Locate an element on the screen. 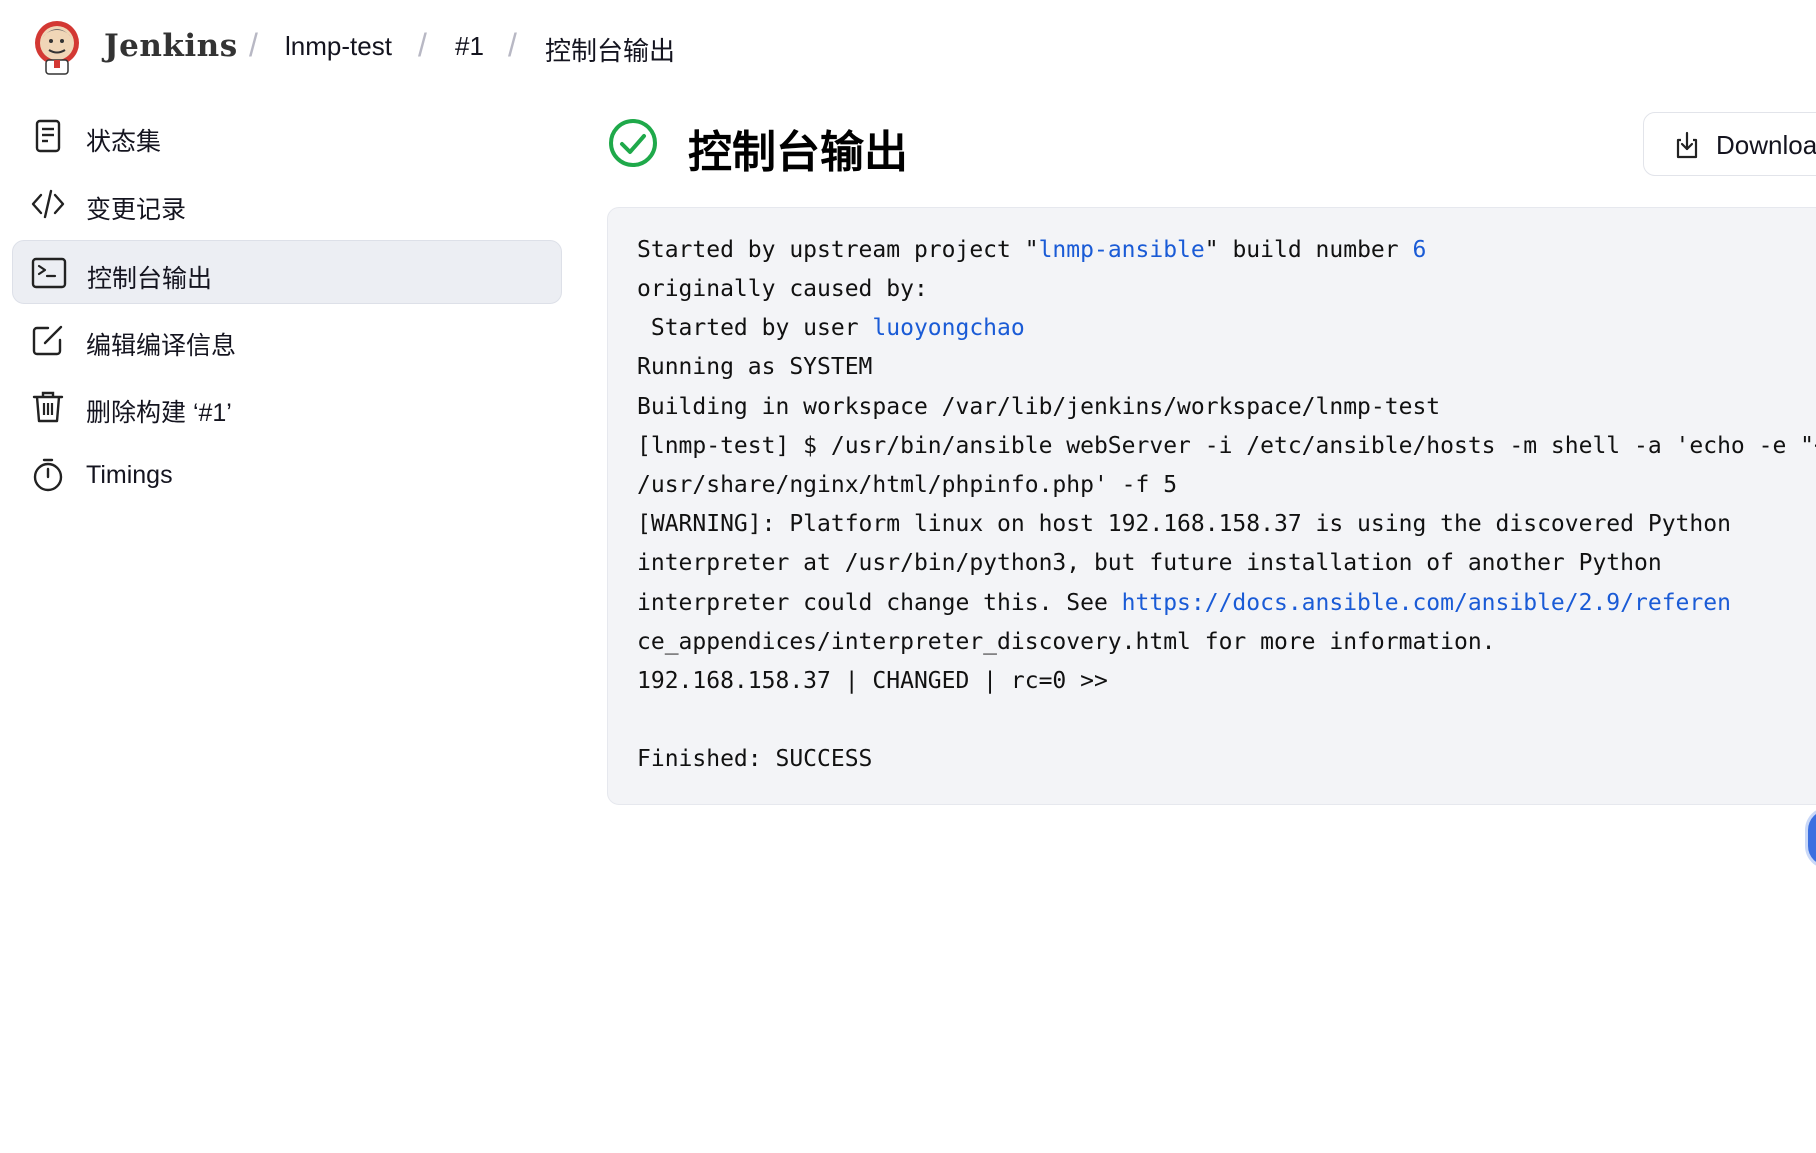  top-header: Jenkins / lnmp-test / #1 / 控制台输出 is located at coordinates (908, 48).